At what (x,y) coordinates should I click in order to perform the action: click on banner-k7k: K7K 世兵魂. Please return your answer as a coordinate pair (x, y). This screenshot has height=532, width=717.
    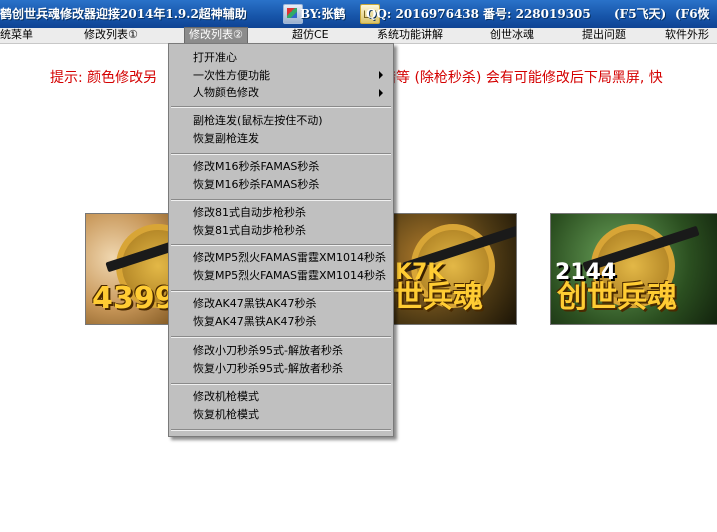
    Looking at the image, I should click on (453, 269).